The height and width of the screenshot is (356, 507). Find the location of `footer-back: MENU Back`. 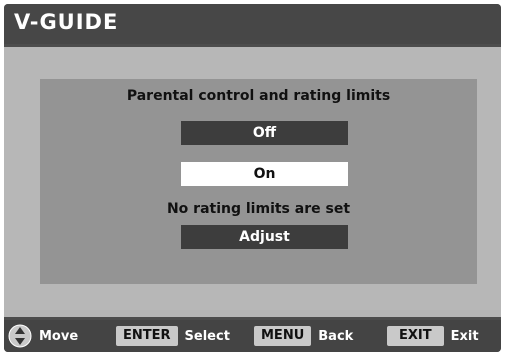

footer-back: MENU Back is located at coordinates (303, 336).